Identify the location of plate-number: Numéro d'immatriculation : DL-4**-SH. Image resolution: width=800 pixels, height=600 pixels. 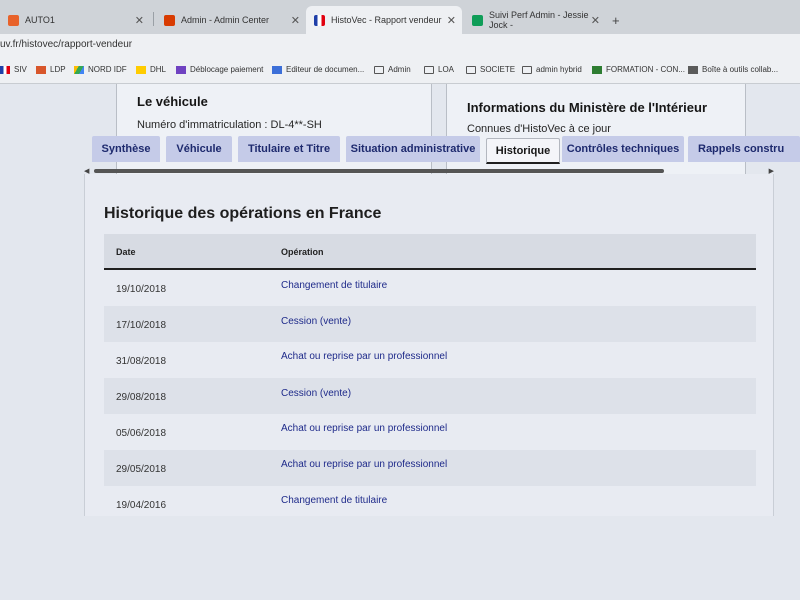
(229, 125).